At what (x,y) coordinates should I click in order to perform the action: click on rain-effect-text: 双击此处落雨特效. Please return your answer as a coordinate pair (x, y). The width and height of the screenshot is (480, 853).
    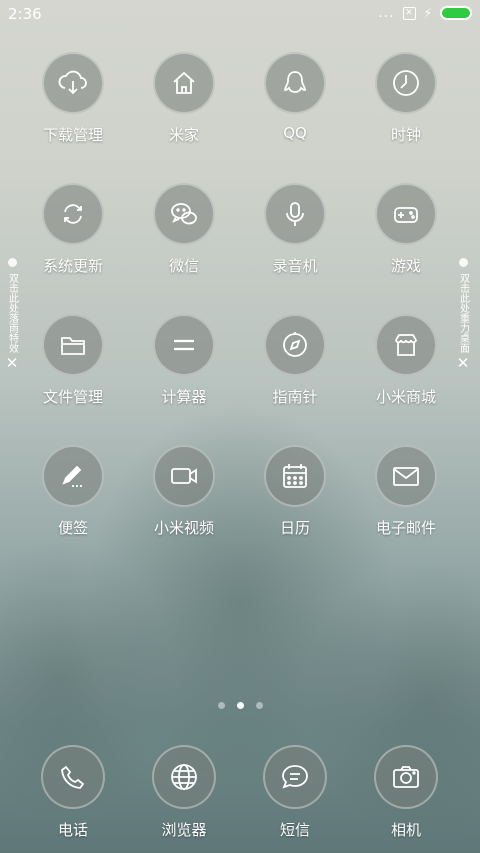
    Looking at the image, I should click on (12, 313).